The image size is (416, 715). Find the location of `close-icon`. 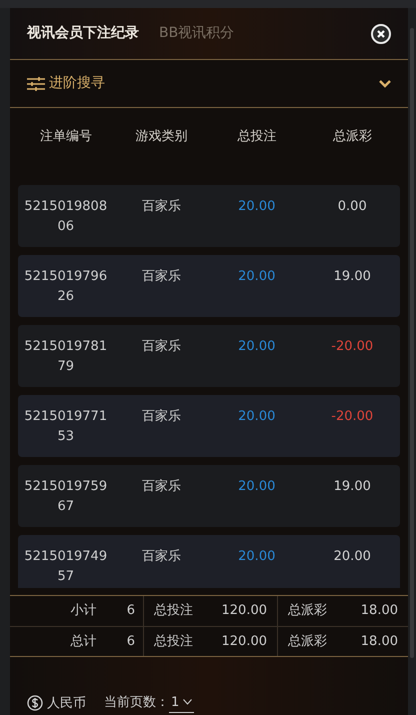

close-icon is located at coordinates (381, 34).